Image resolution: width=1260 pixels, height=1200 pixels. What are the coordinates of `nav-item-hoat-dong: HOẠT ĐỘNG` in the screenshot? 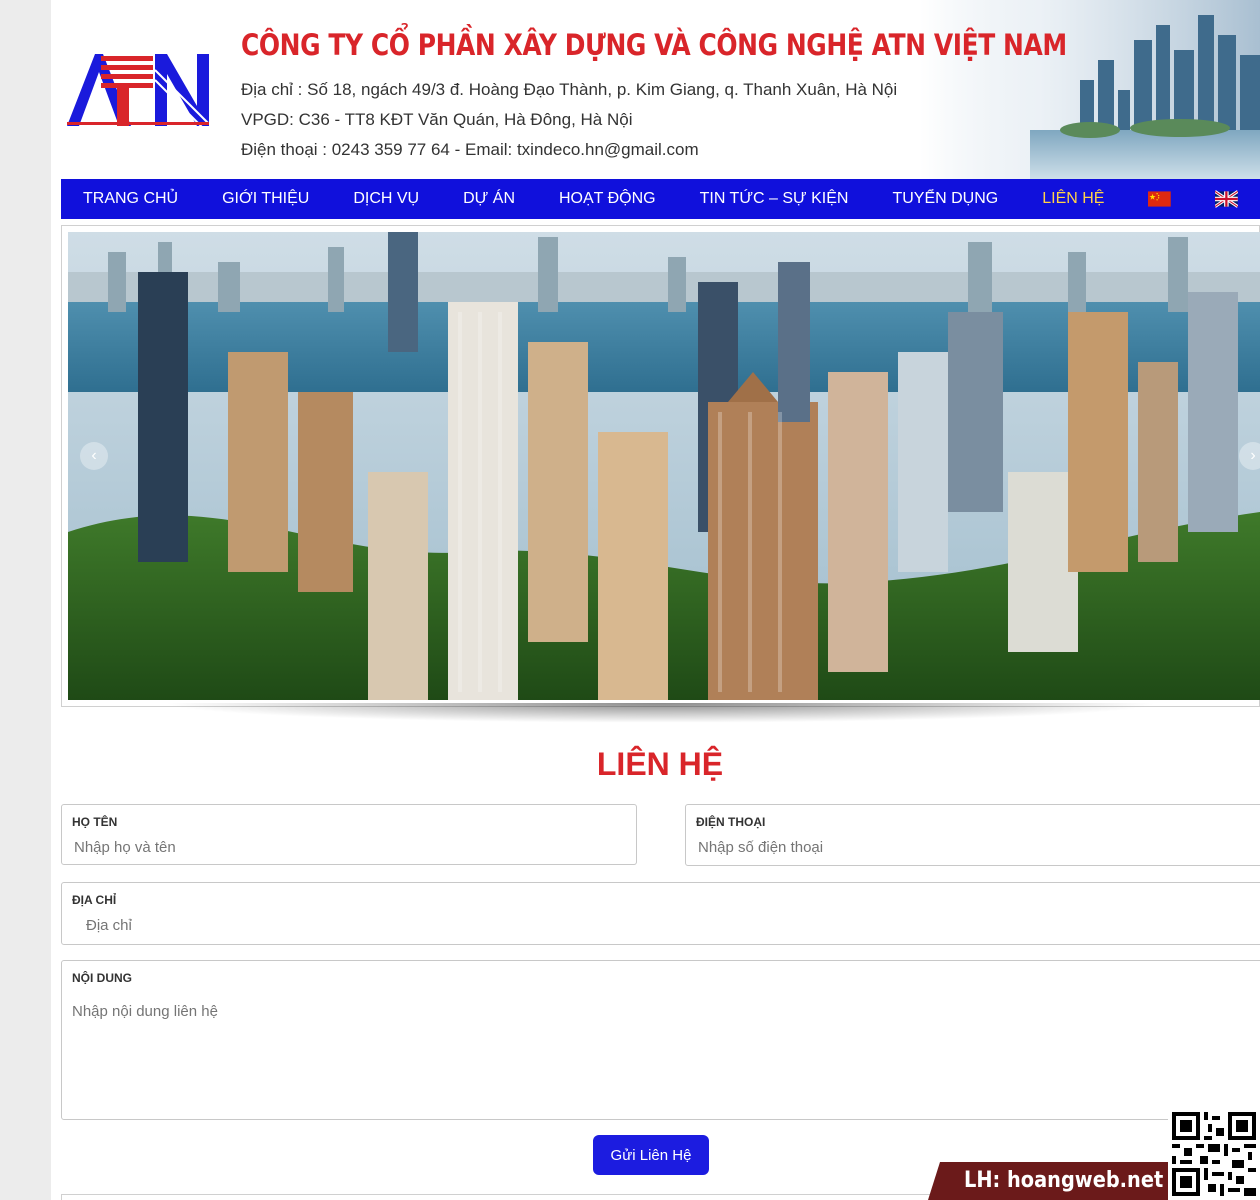 It's located at (607, 199).